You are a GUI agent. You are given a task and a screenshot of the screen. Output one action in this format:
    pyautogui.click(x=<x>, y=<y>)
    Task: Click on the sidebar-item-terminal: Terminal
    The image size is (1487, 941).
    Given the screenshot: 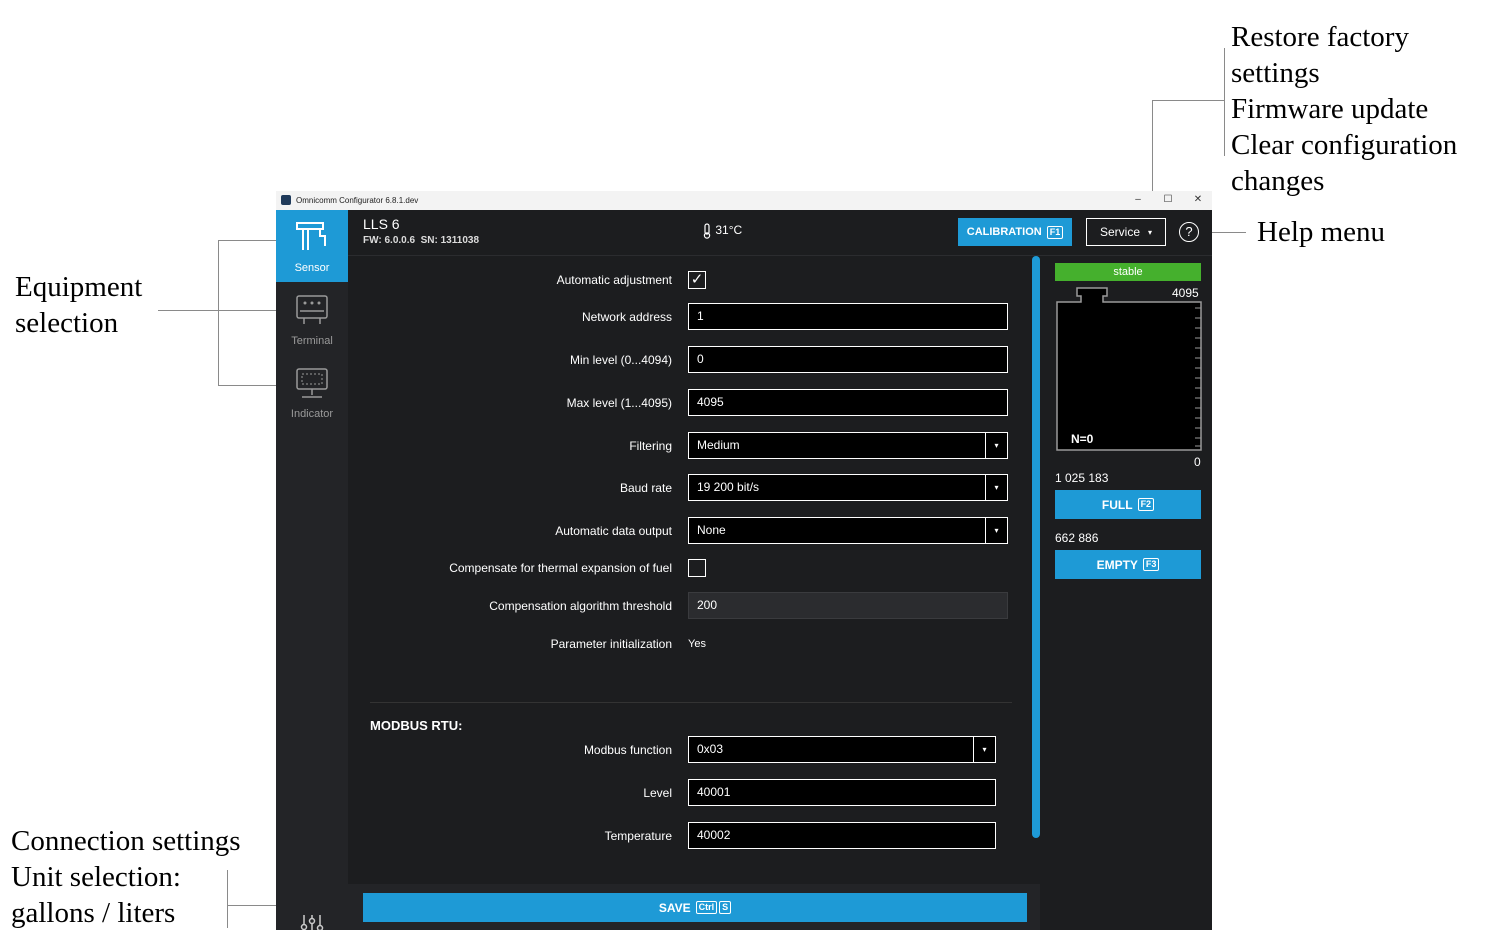 What is the action you would take?
    pyautogui.click(x=312, y=319)
    